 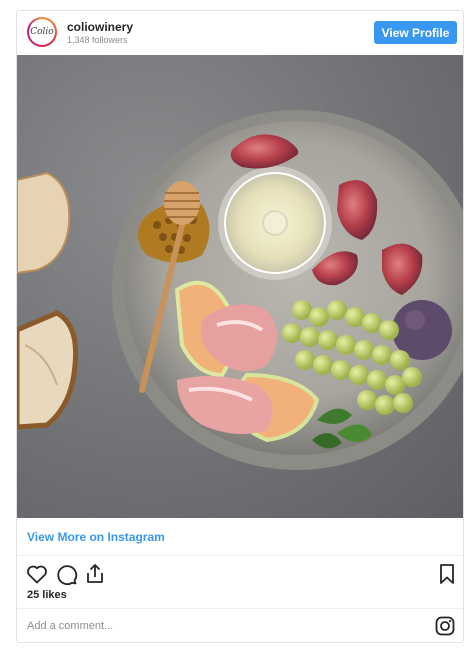 I want to click on username: coliowinery, so click(x=100, y=27).